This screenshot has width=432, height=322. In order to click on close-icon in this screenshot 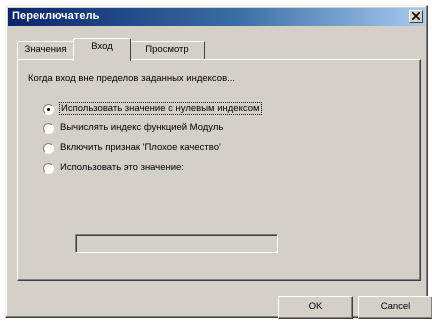, I will do `click(416, 16)`.